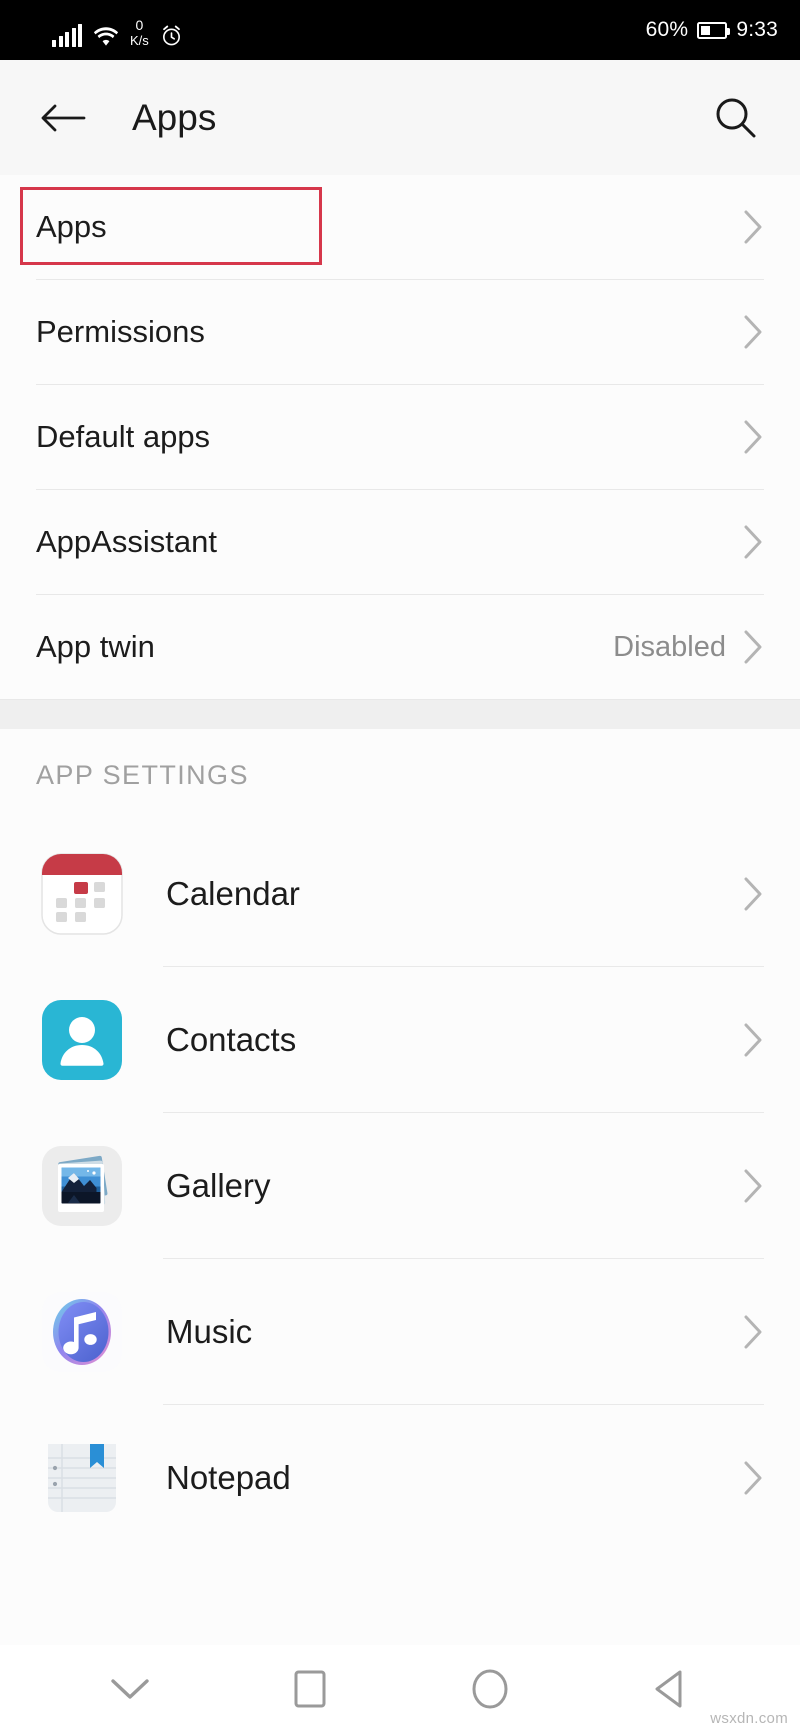  What do you see at coordinates (139, 40) in the screenshot?
I see `network-speed-unit: K/s` at bounding box center [139, 40].